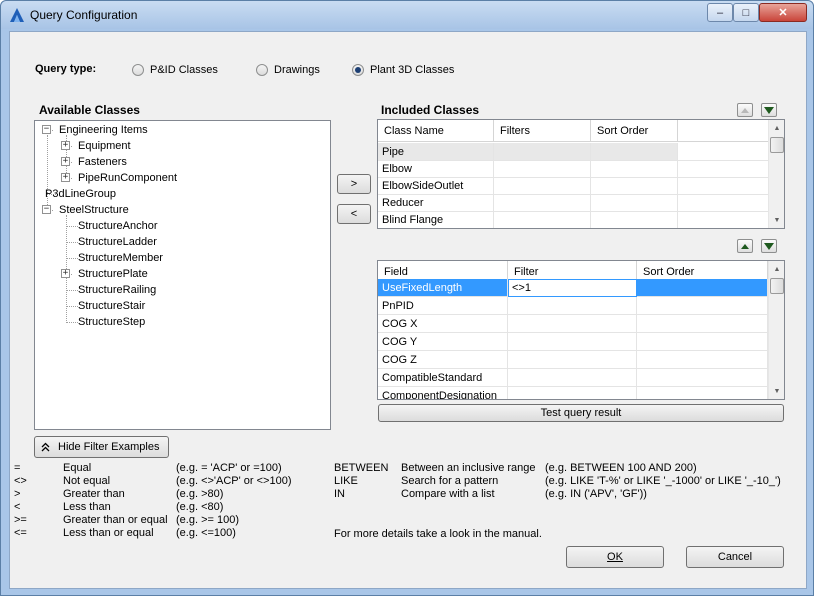  Describe the element at coordinates (776, 174) in the screenshot. I see `included-scrollbar: ▲ ▼` at that location.